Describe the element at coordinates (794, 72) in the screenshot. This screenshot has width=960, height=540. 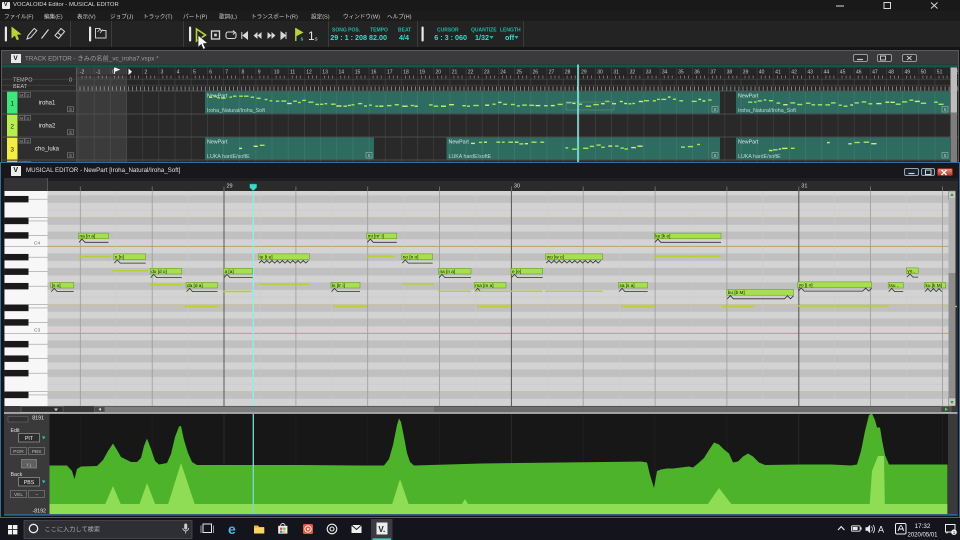
I see `svg-text: 42` at that location.